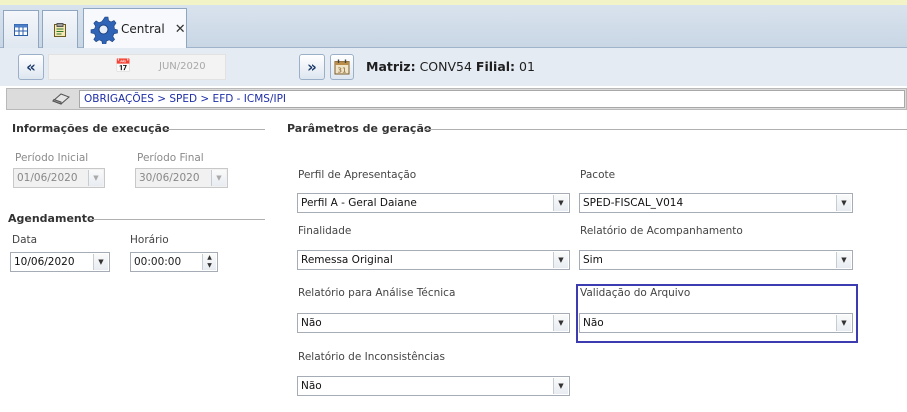  Describe the element at coordinates (445, 66) in the screenshot. I see `matriz-value: CONV54` at that location.